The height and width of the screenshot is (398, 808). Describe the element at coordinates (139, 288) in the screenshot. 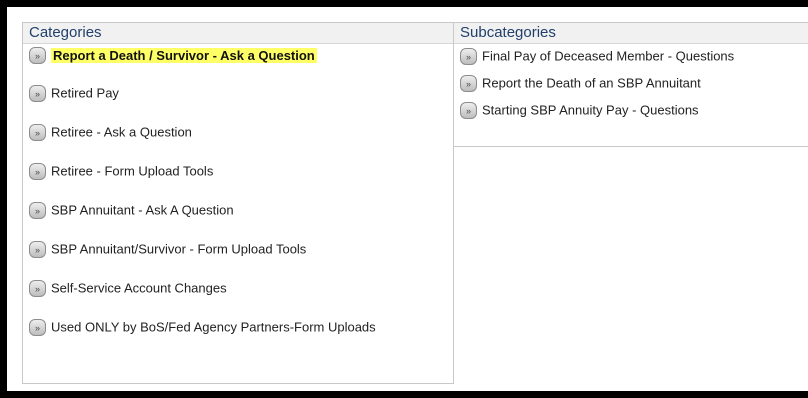

I see `category-label: Self-Service Account Changes` at that location.